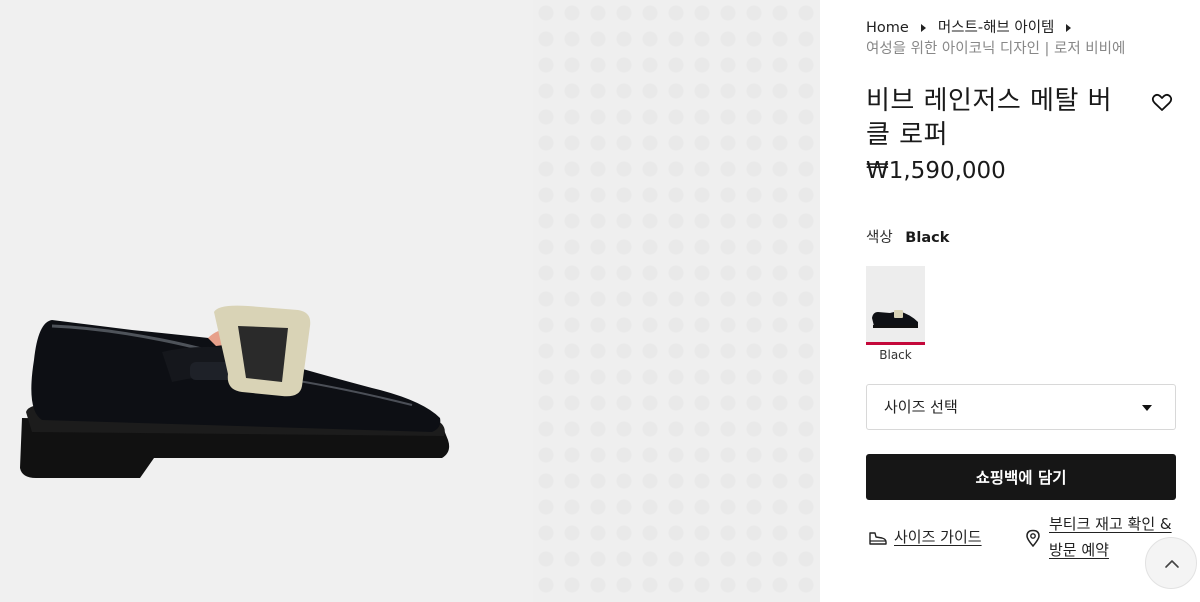 Image resolution: width=1200 pixels, height=602 pixels. I want to click on breadcrumb-category-link: 머스트-해브 아이템, so click(996, 28).